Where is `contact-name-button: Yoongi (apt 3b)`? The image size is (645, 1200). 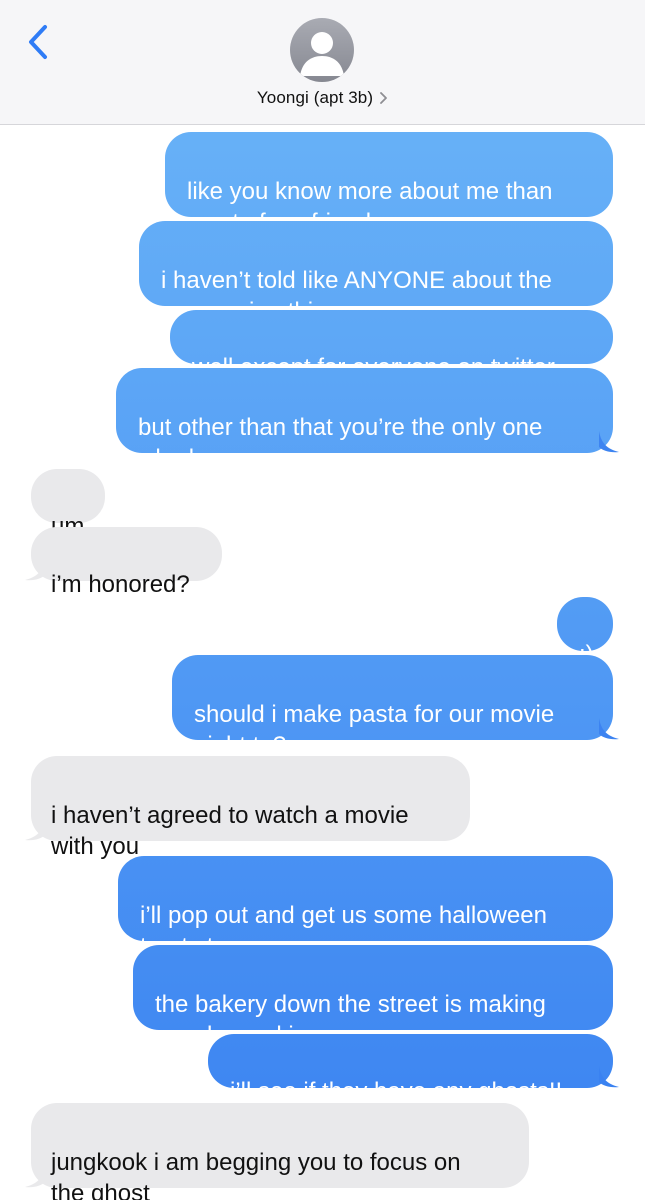
contact-name-button: Yoongi (apt 3b) is located at coordinates (322, 98).